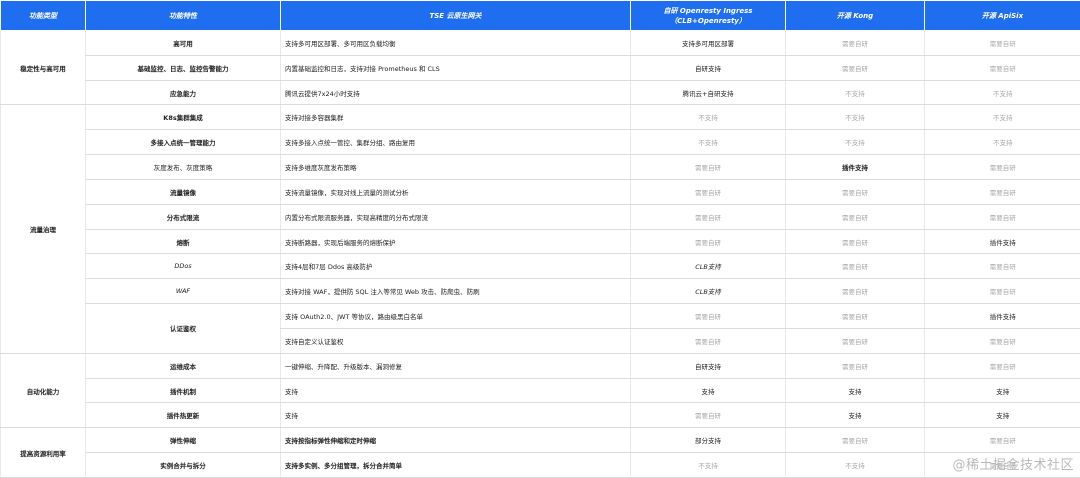 The height and width of the screenshot is (478, 1080). I want to click on table-row: 应急能力 腾讯云提供7x24小时支持 腾讯云+自研支持 不支持 不支持, so click(540, 93).